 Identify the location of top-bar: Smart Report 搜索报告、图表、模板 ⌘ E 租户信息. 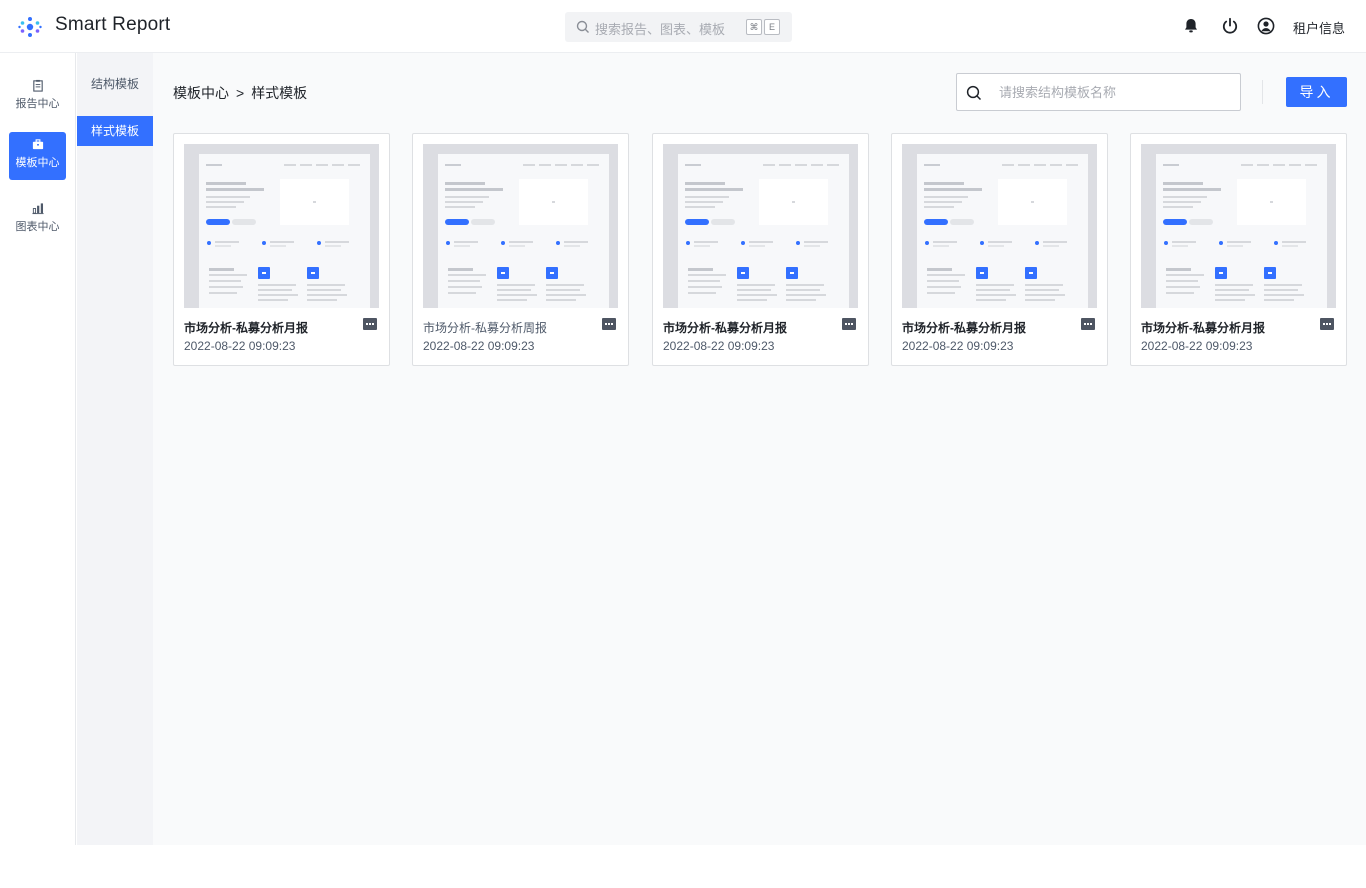
(683, 26).